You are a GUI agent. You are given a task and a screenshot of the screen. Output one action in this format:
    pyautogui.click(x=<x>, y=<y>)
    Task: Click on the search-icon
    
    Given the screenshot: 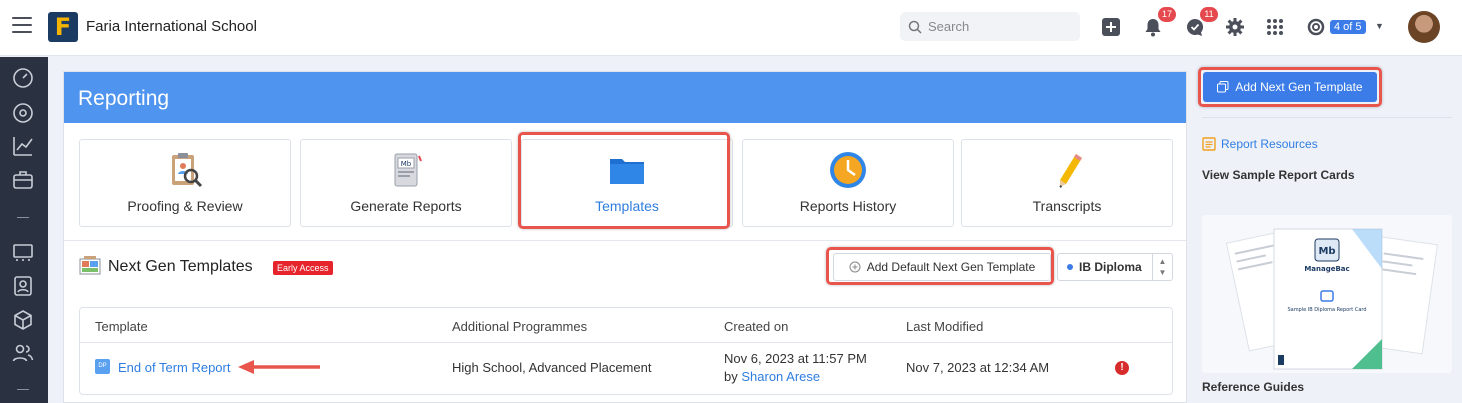 What is the action you would take?
    pyautogui.click(x=915, y=27)
    